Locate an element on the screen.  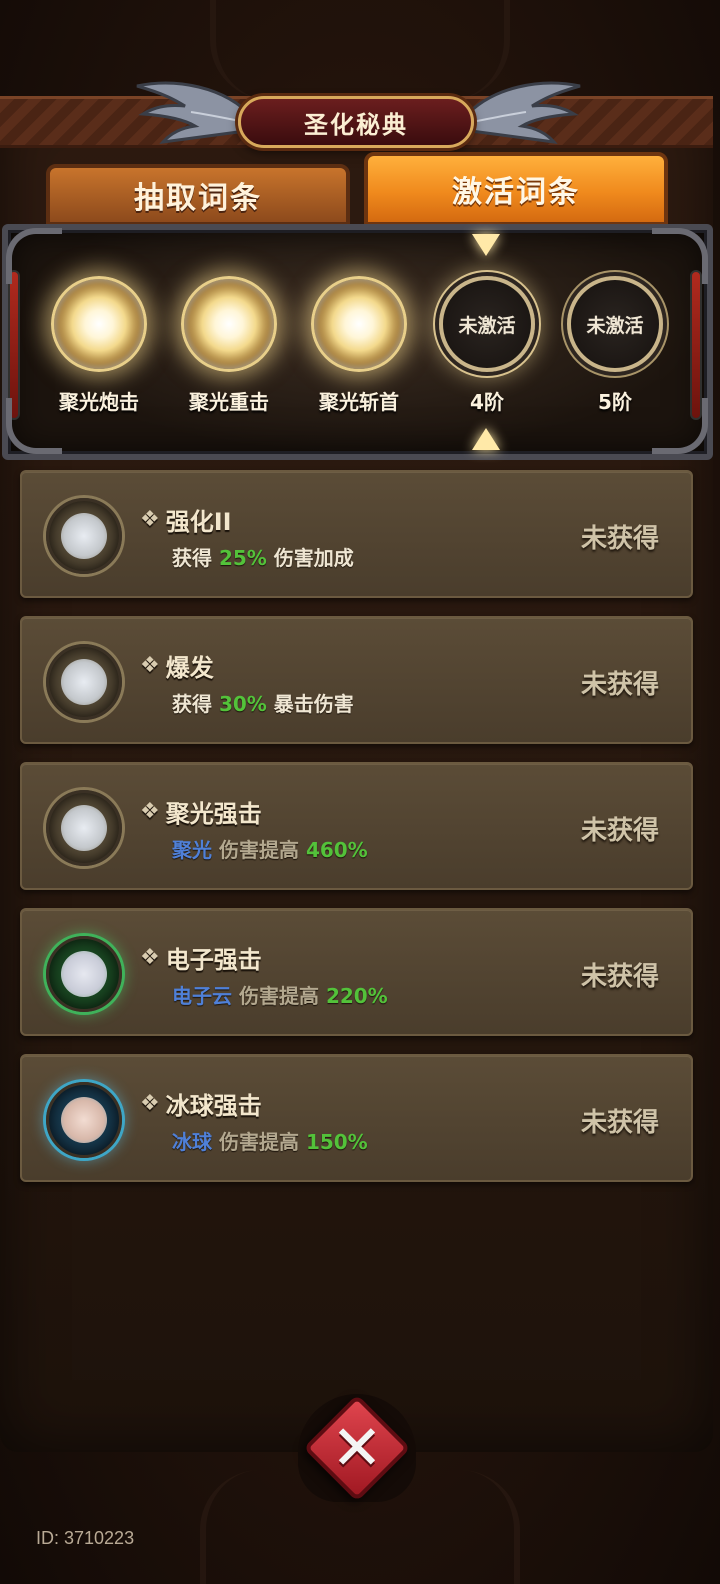
page-title: 圣化秘典 is located at coordinates (356, 122).